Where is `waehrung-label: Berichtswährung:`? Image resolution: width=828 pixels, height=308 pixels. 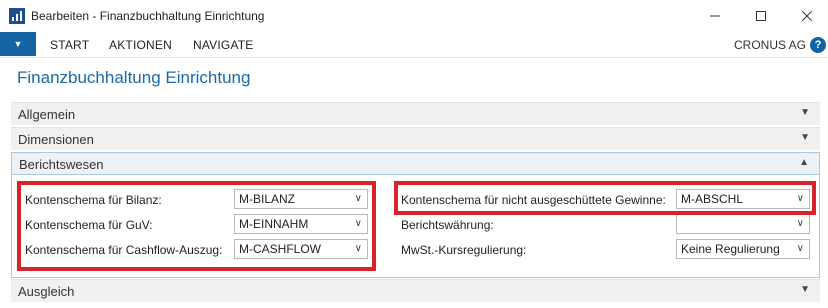
waehrung-label: Berichtswährung: is located at coordinates (447, 225).